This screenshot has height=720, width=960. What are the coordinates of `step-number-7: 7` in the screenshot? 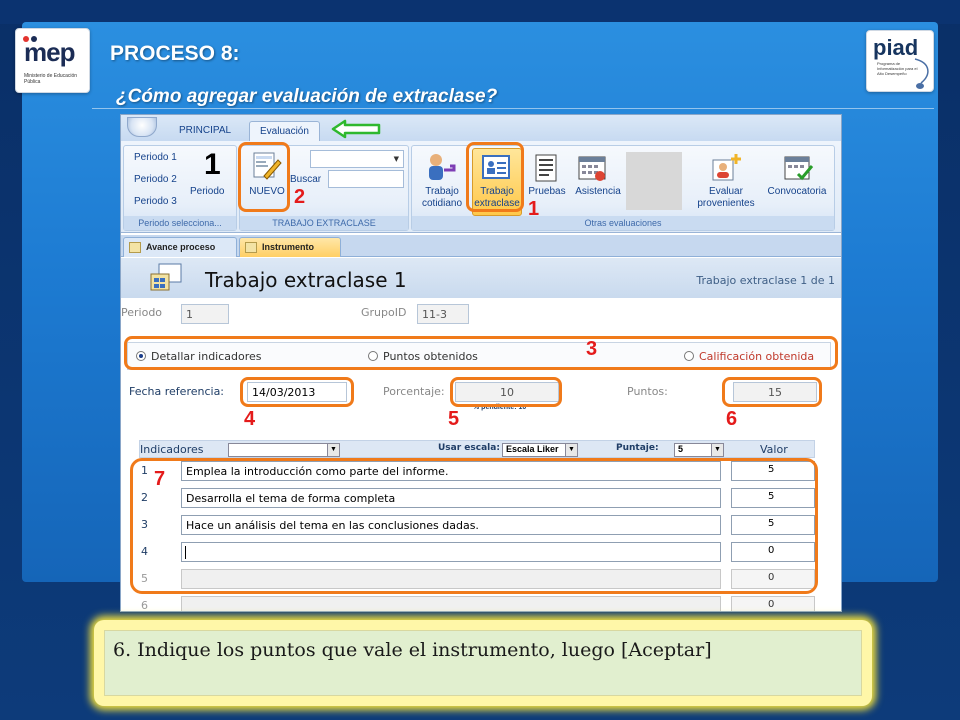 It's located at (160, 479).